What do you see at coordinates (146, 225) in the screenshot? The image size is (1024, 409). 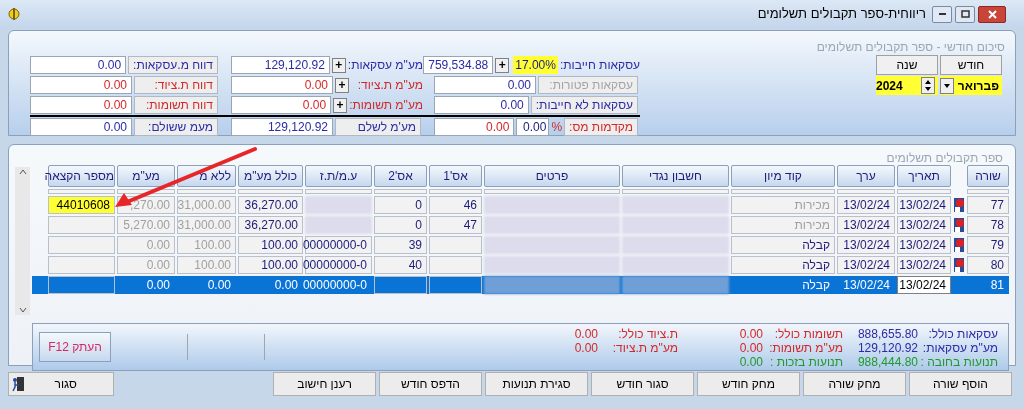 I see `table-cell: 5,270.00` at bounding box center [146, 225].